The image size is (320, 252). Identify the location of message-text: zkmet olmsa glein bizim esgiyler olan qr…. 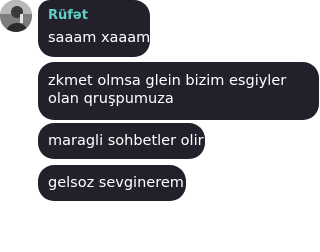
(167, 90).